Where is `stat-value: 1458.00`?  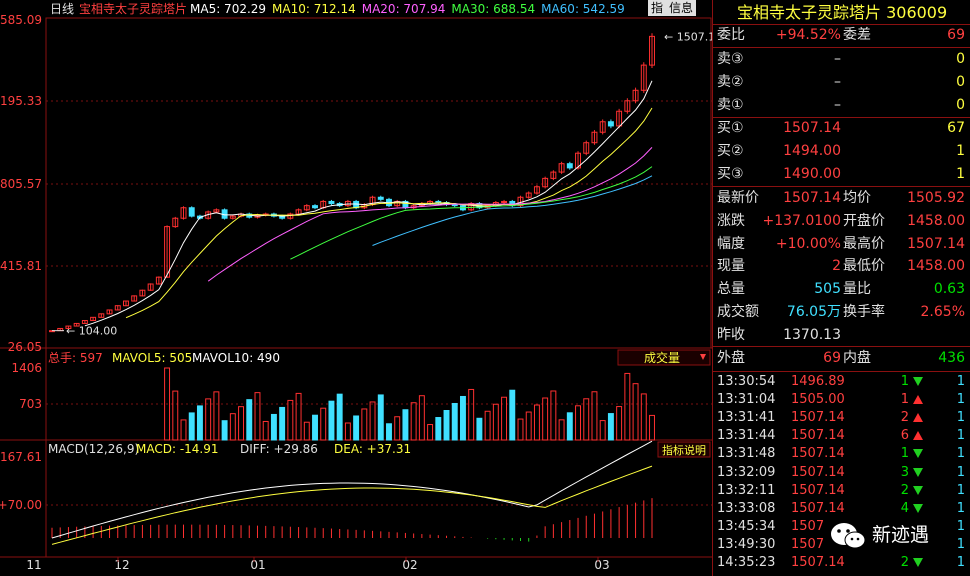 stat-value: 1458.00 is located at coordinates (936, 266).